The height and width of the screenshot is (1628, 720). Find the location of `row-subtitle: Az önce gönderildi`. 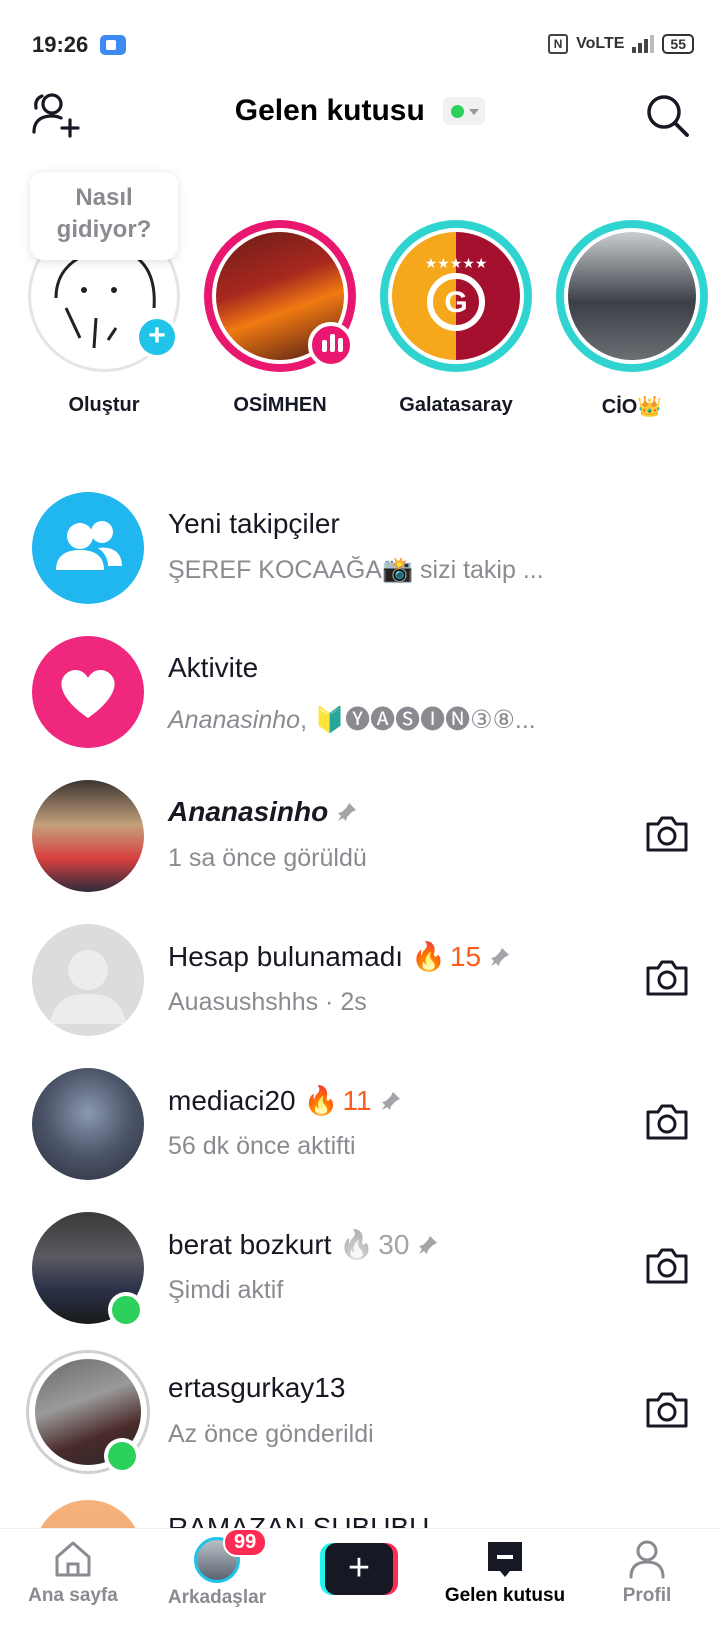

row-subtitle: Az önce gönderildi is located at coordinates (271, 1434).